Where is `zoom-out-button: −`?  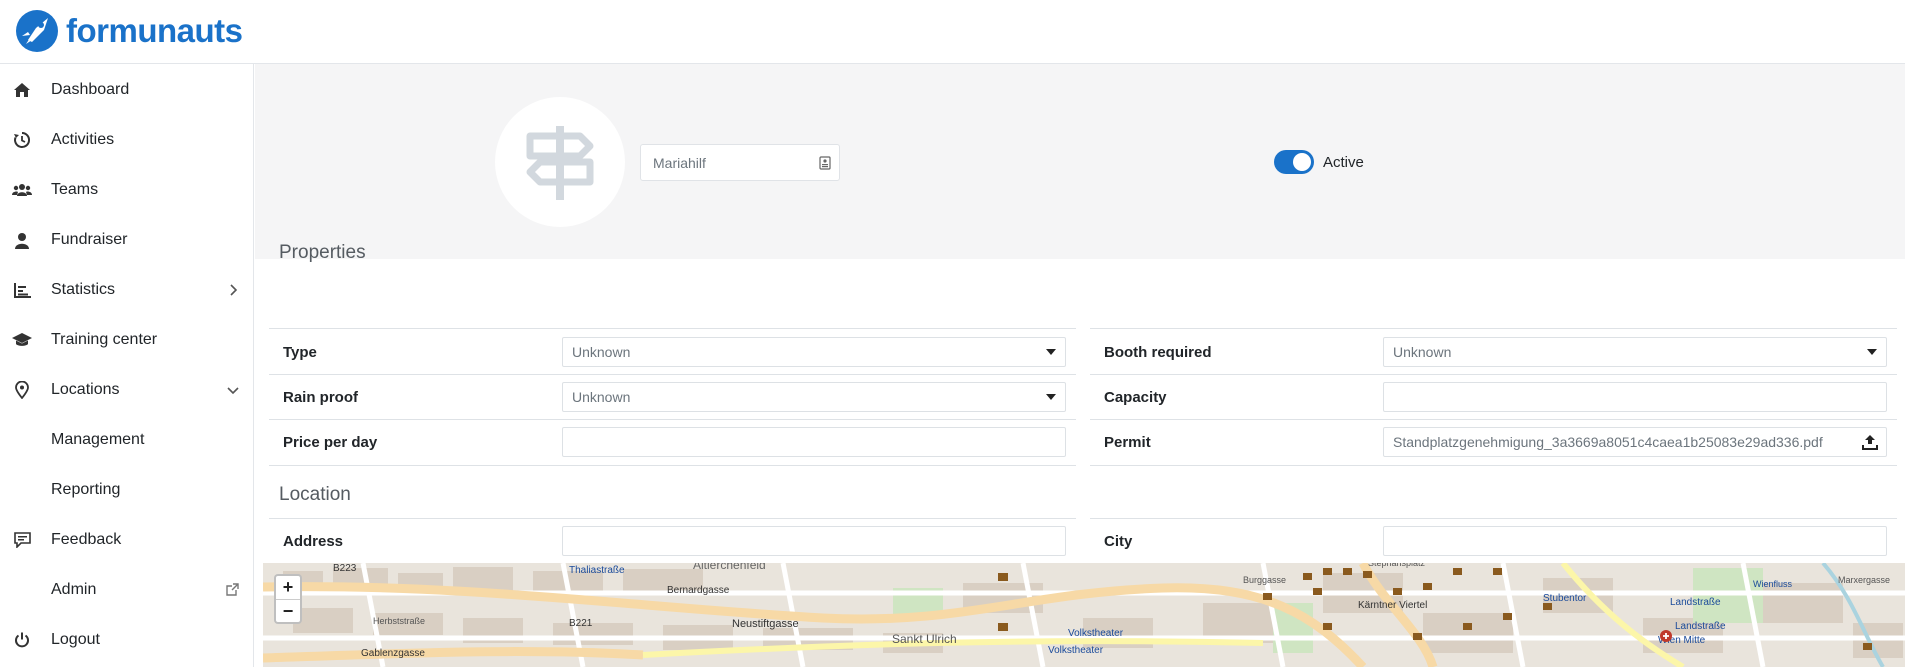 zoom-out-button: − is located at coordinates (288, 610).